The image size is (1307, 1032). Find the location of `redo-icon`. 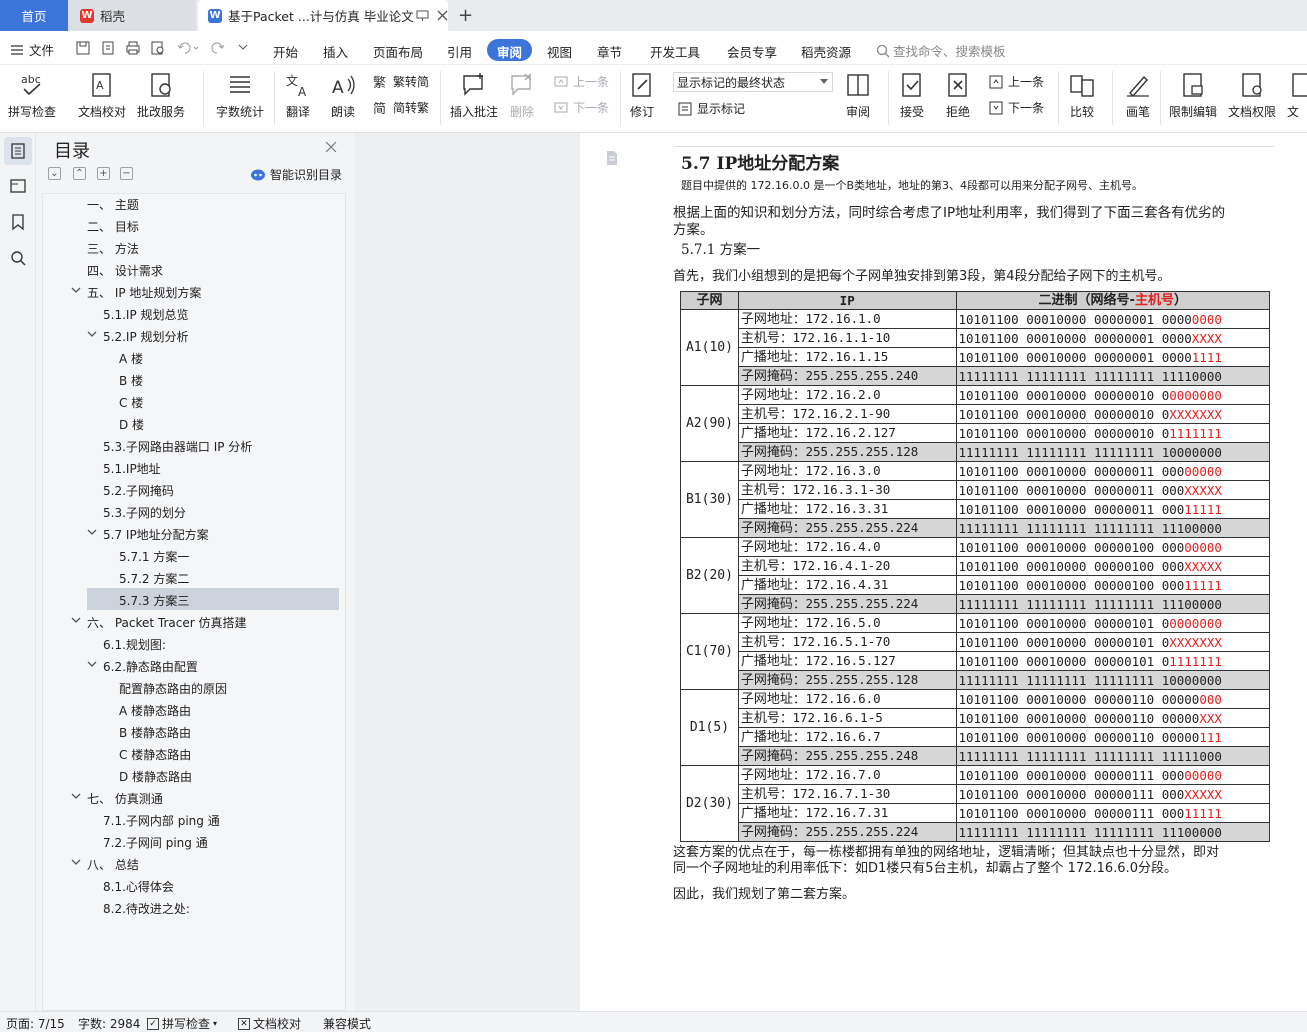

redo-icon is located at coordinates (220, 48).